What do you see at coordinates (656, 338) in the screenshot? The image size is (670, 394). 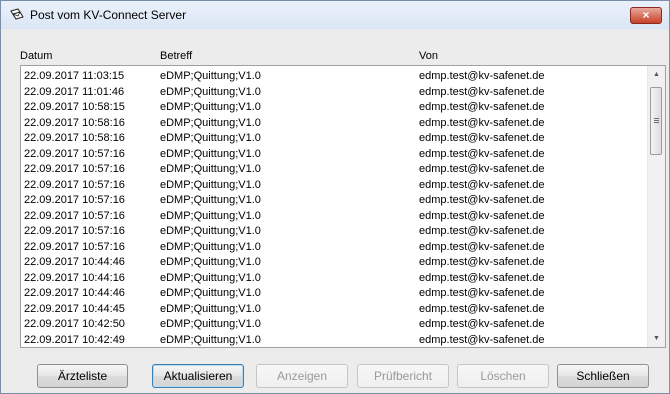 I see `scroll-down-arrow-icon: ▼` at bounding box center [656, 338].